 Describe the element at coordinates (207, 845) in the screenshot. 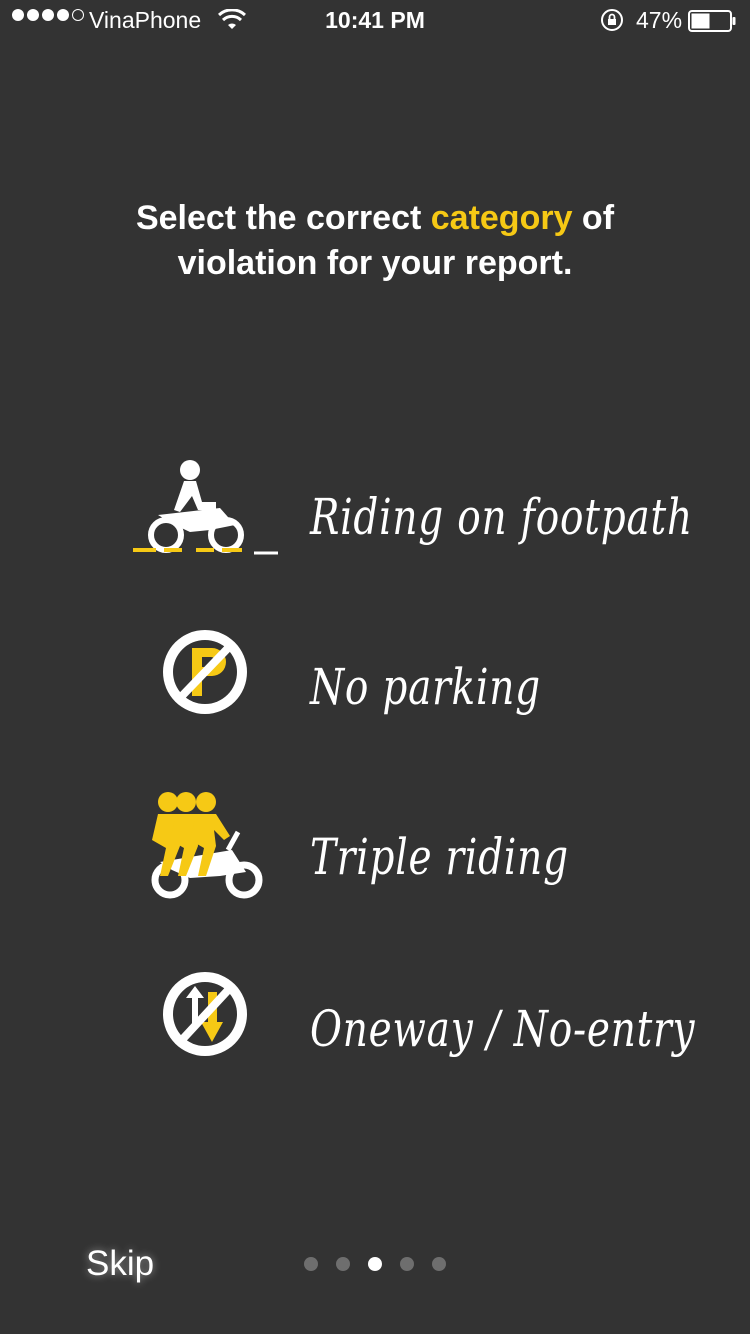

I see `triple-riding-icon` at that location.